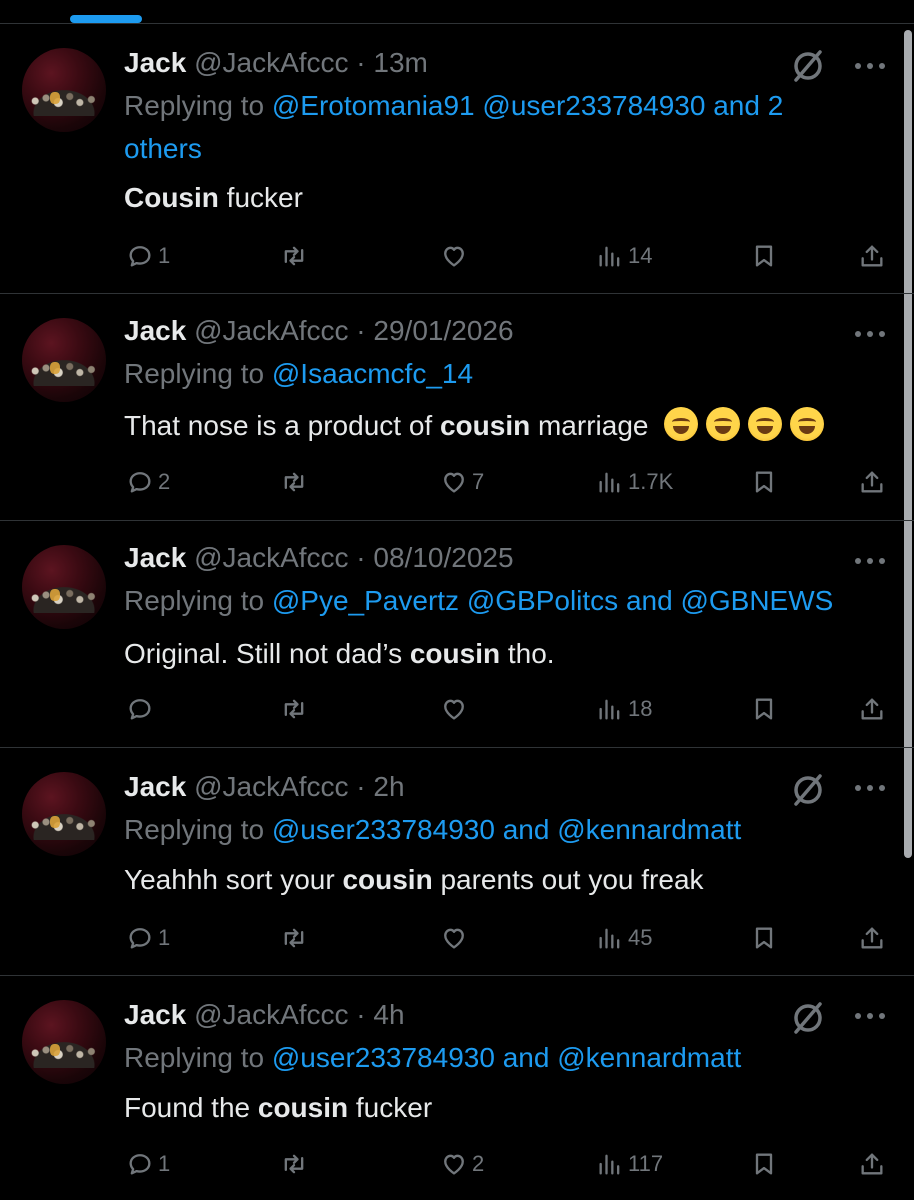  What do you see at coordinates (299, 786) in the screenshot?
I see `handle-time: @JackAfccc · 2h` at bounding box center [299, 786].